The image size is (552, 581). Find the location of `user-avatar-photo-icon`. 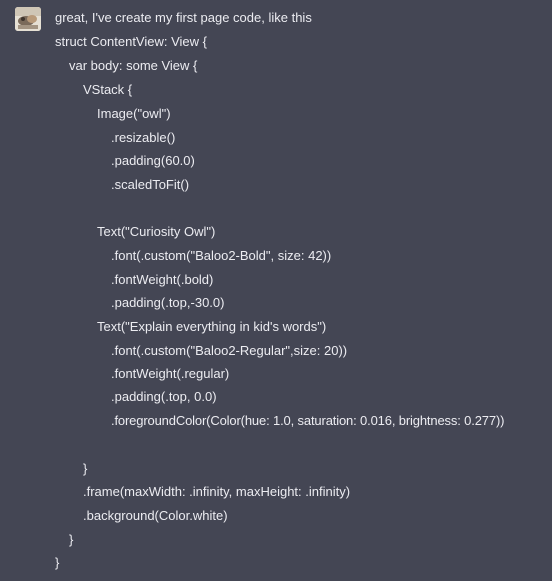

user-avatar-photo-icon is located at coordinates (28, 19).